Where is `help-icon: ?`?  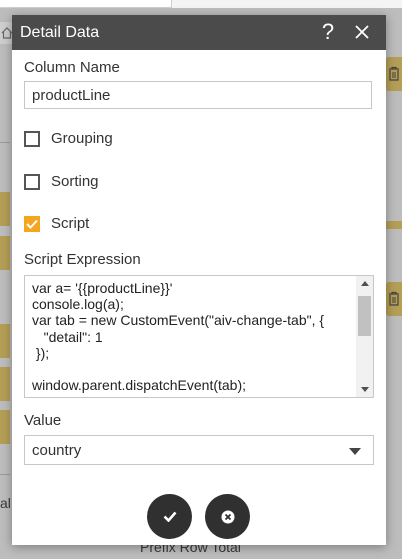 help-icon: ? is located at coordinates (328, 31).